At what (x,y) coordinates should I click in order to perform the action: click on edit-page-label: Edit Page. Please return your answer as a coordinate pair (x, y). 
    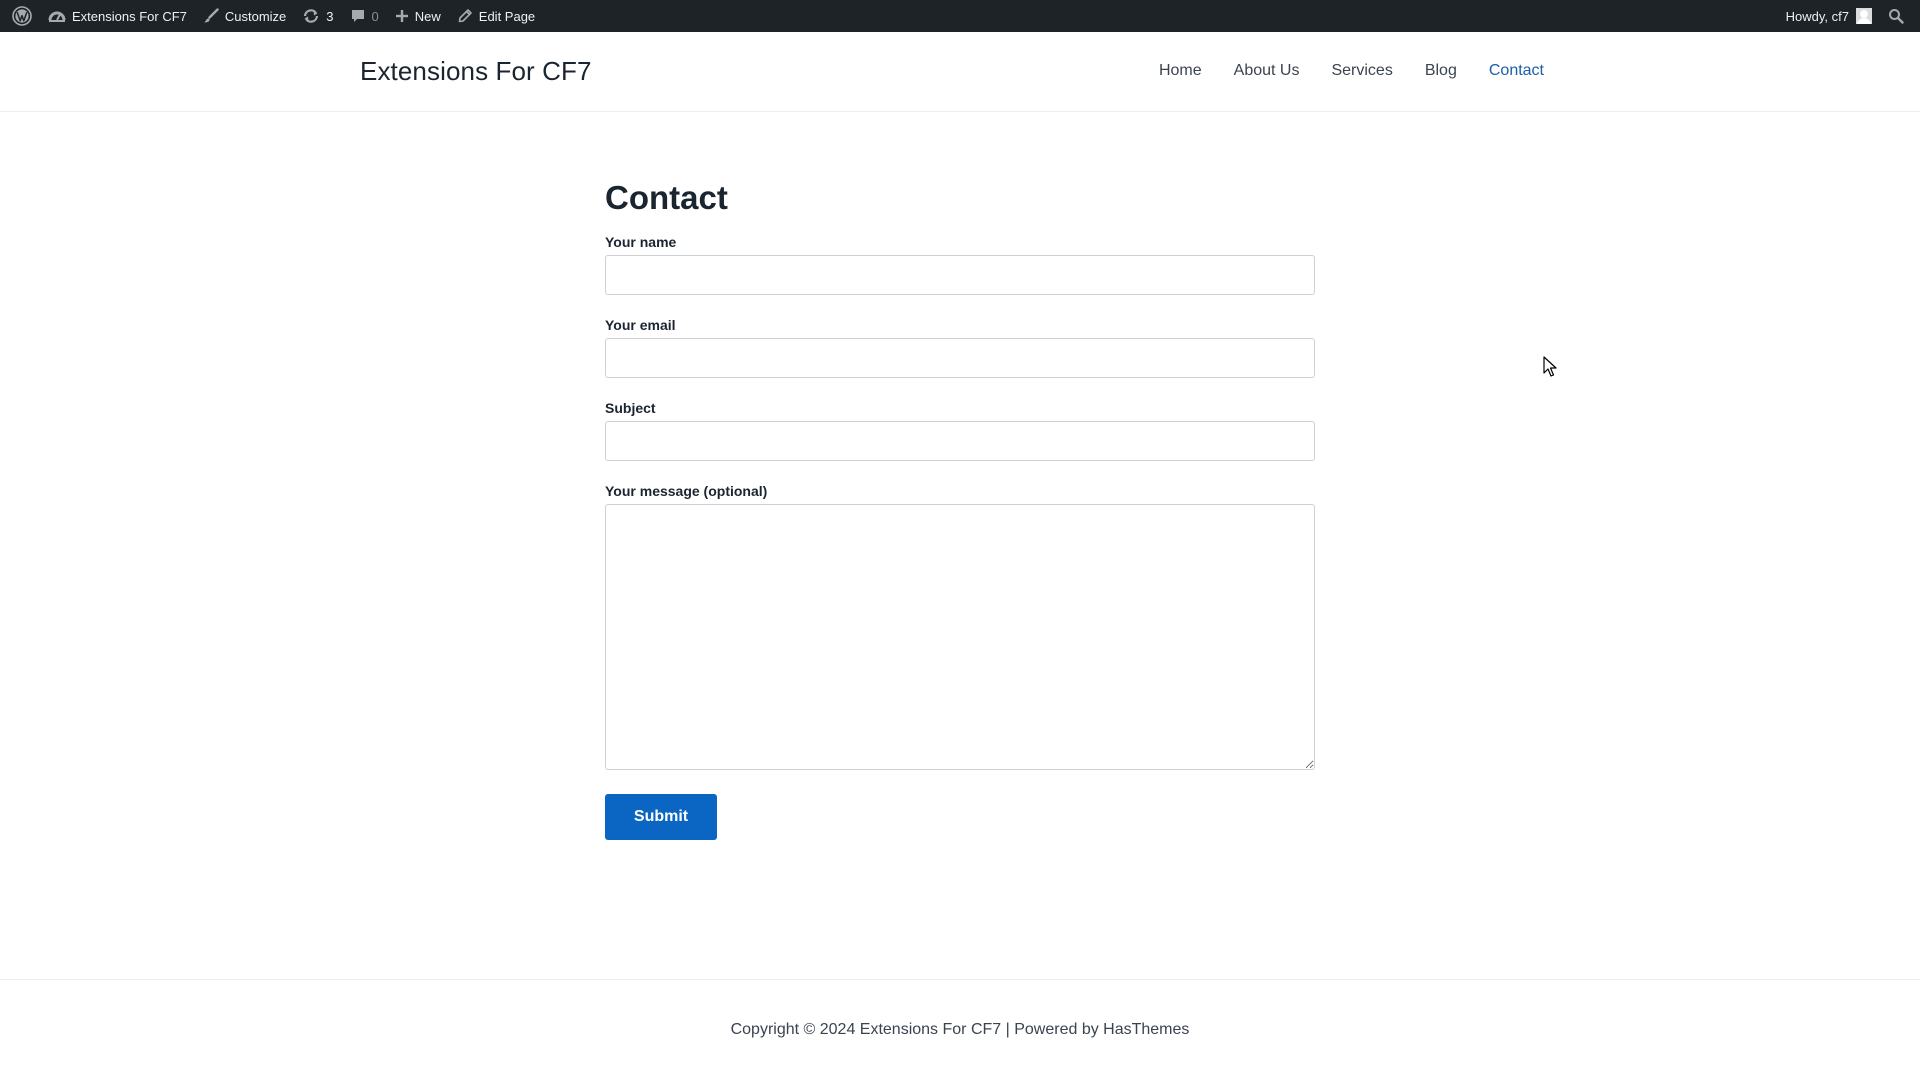
    Looking at the image, I should click on (507, 16).